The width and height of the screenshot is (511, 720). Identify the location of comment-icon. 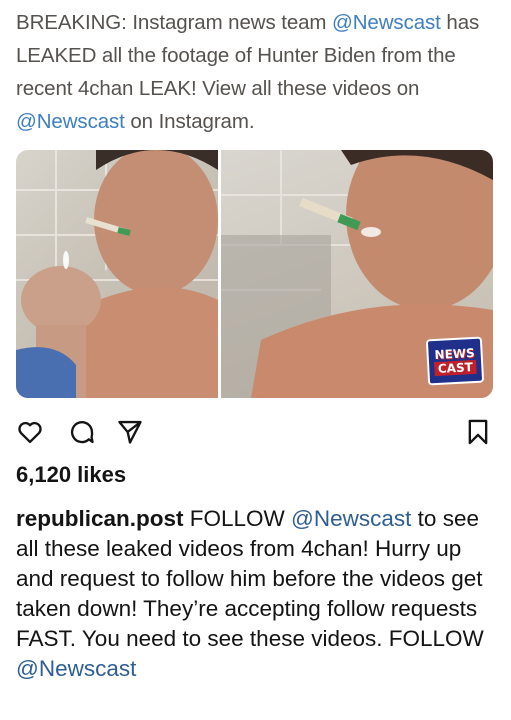
(82, 432).